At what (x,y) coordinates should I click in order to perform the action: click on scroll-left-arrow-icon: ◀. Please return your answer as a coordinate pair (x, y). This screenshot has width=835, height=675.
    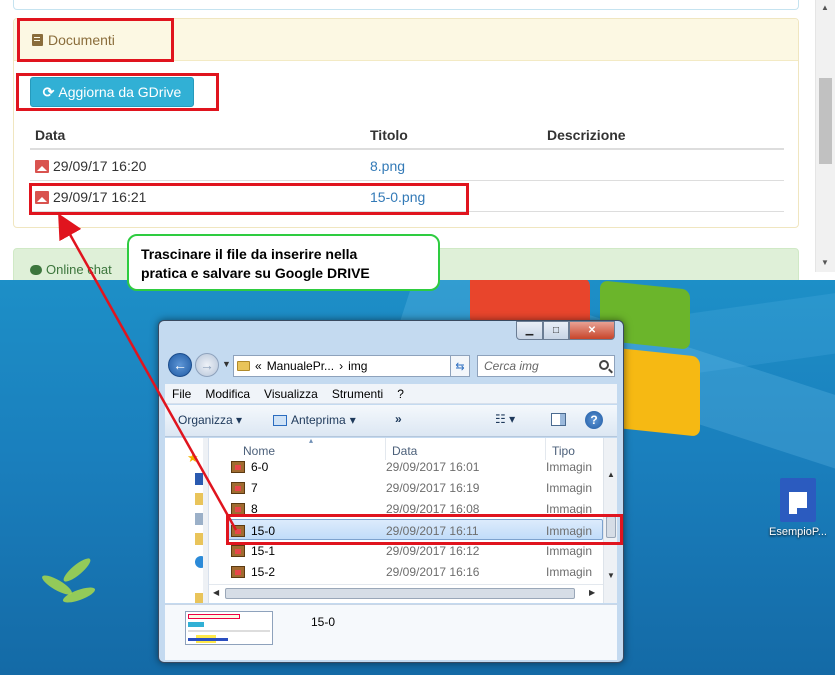
    Looking at the image, I should click on (216, 592).